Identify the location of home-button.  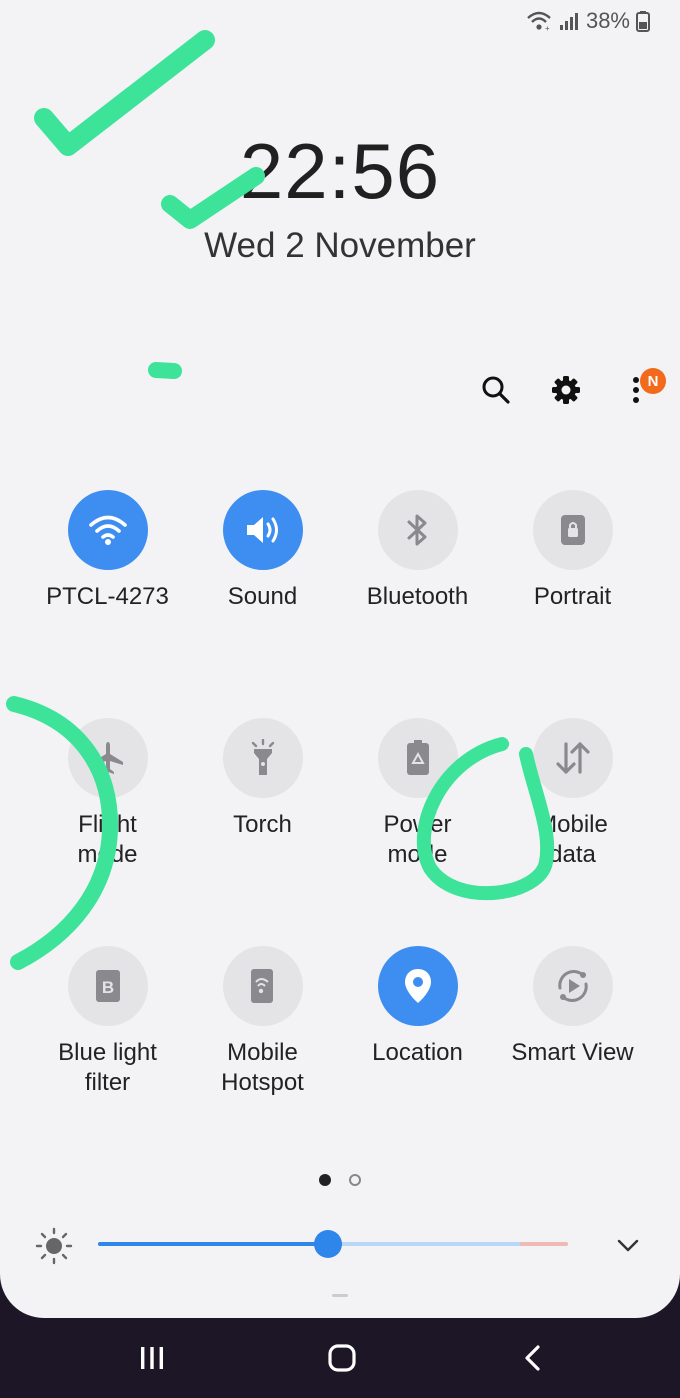
(342, 1358).